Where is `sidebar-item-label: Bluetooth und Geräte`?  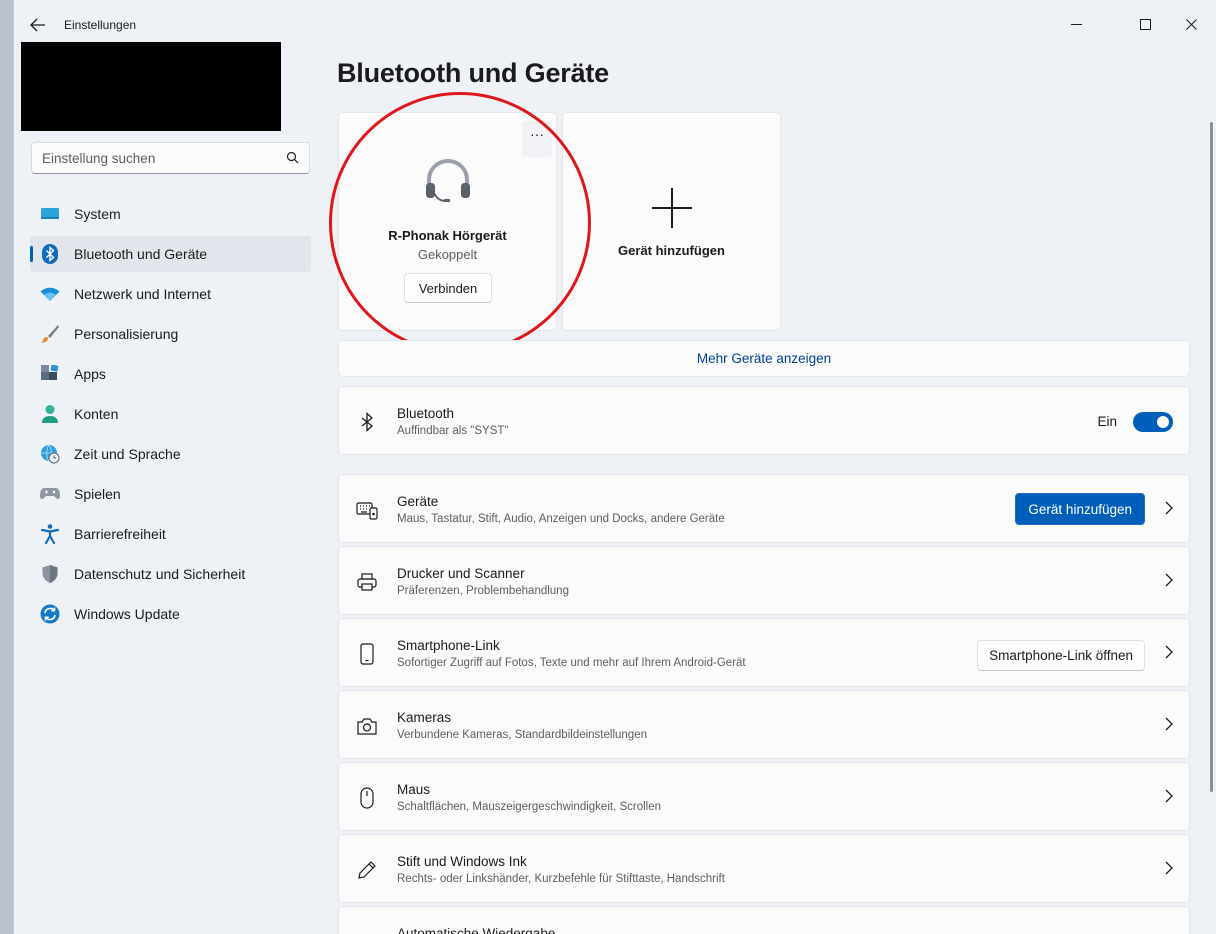
sidebar-item-label: Bluetooth und Geräte is located at coordinates (141, 254).